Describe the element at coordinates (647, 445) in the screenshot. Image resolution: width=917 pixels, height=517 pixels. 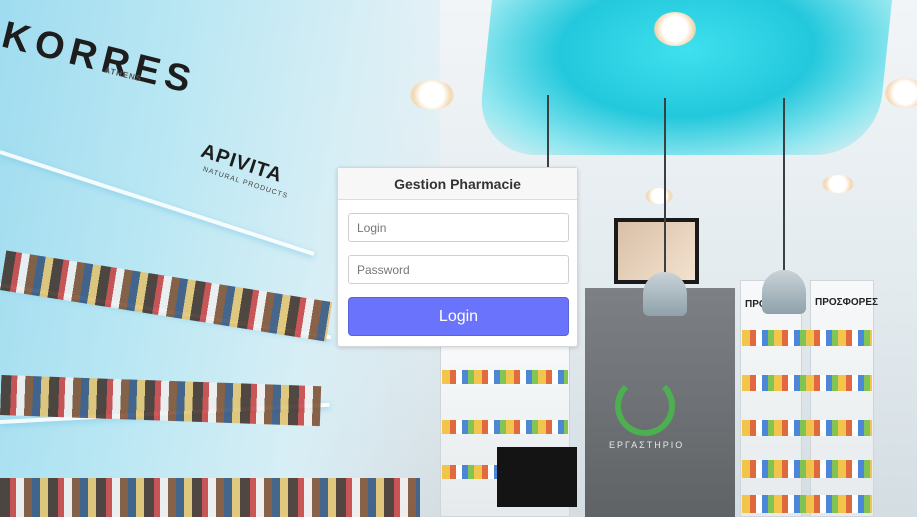
I see `counter-logo-text: ΕΡΓΑΣΤΗΡΙΟ` at that location.